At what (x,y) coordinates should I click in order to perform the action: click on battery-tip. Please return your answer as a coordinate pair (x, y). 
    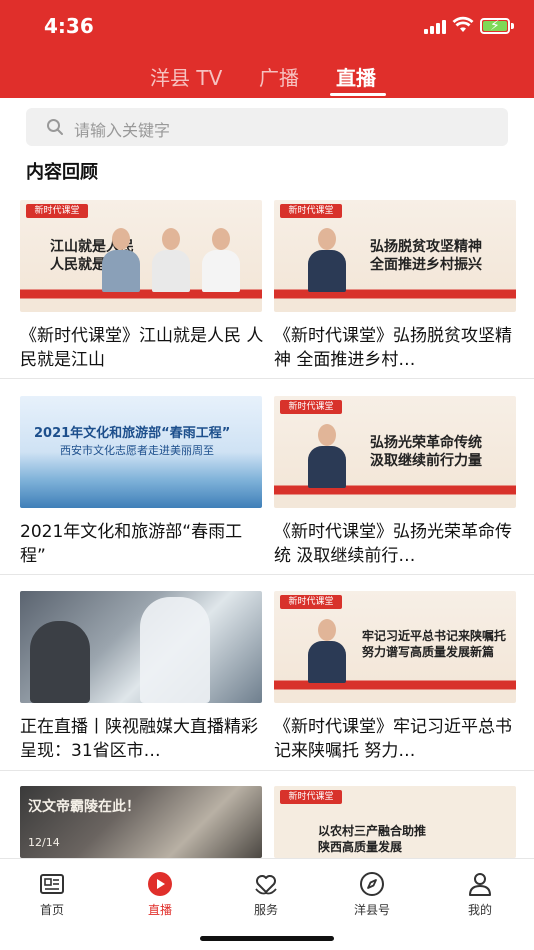
    Looking at the image, I should click on (512, 26).